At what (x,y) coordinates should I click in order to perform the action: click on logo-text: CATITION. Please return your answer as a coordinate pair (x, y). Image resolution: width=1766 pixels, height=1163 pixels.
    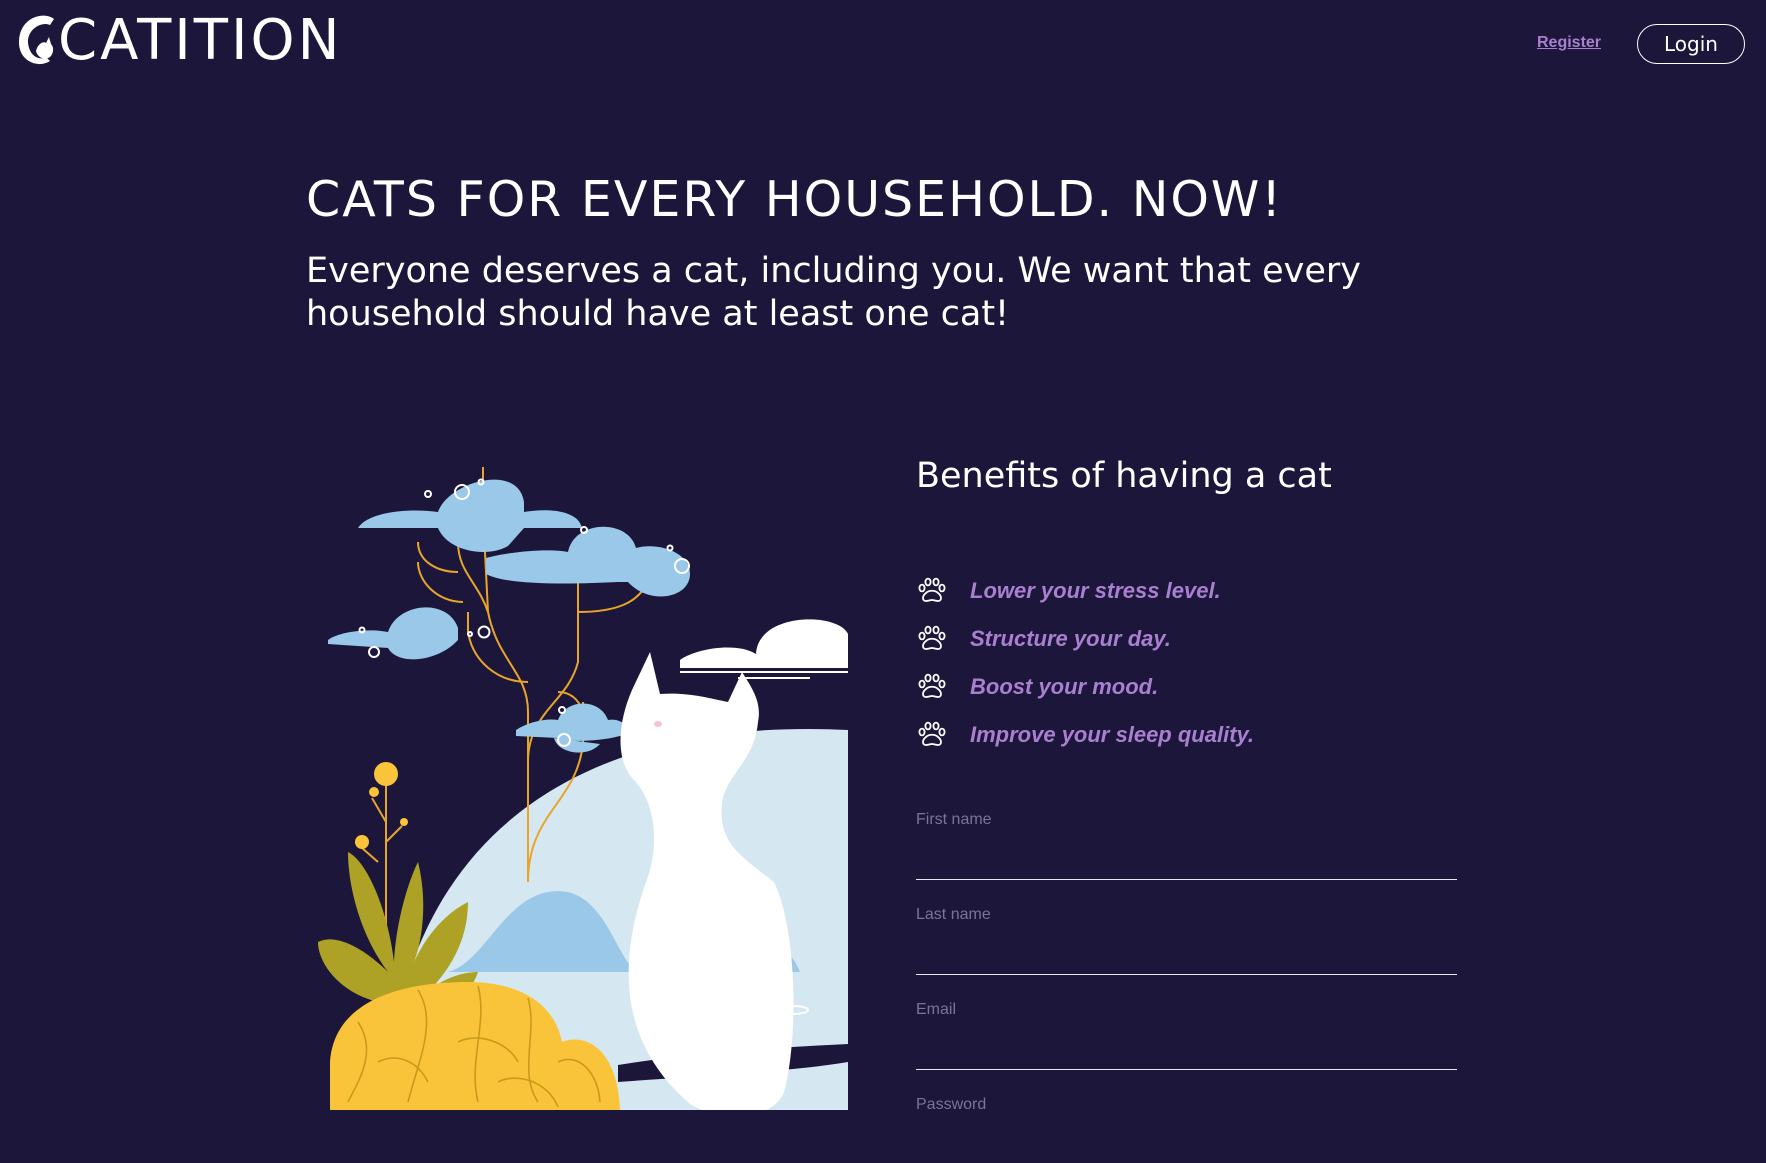
    Looking at the image, I should click on (200, 40).